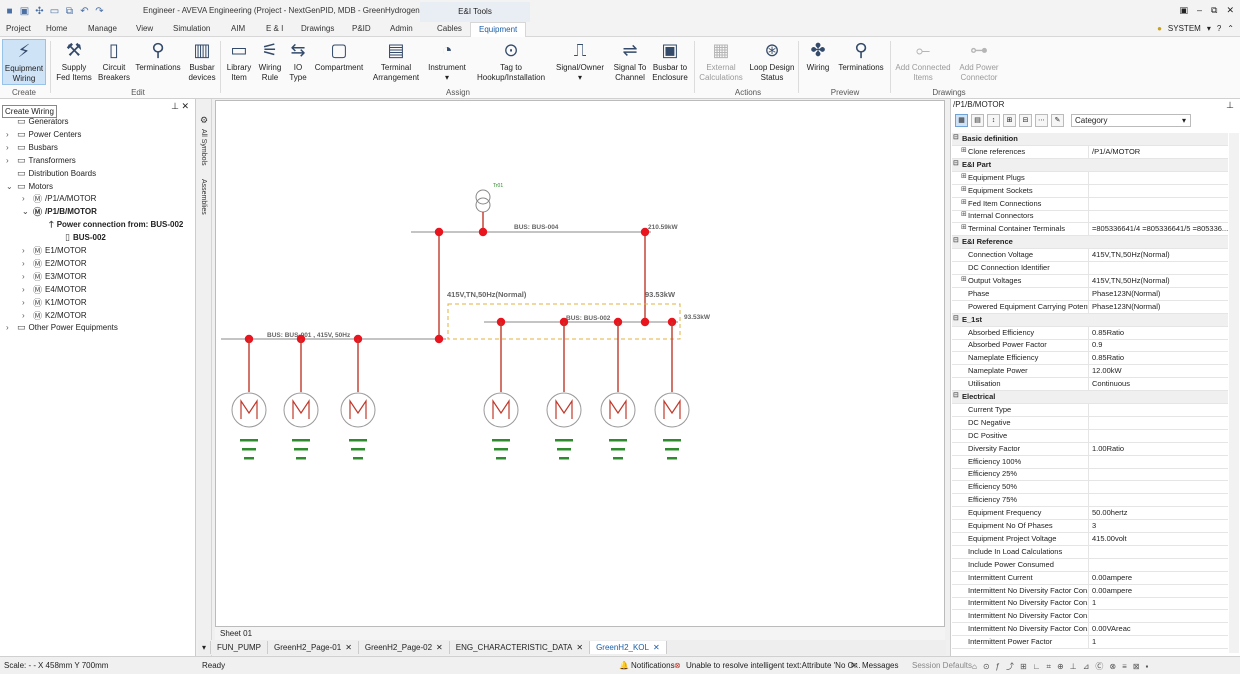 This screenshot has height=674, width=1240. Describe the element at coordinates (202, 61) in the screenshot. I see `busbar-devices-button: ▥ Busbar devices` at that location.